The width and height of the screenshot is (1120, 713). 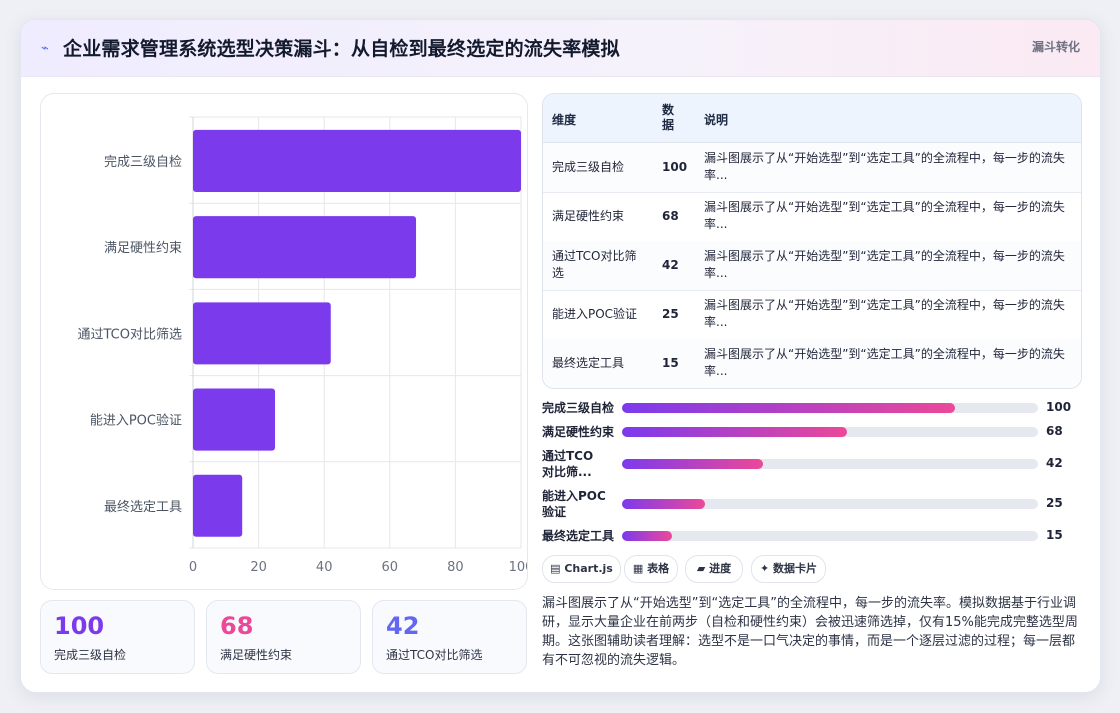 What do you see at coordinates (1059, 407) in the screenshot?
I see `progress-value: 100` at bounding box center [1059, 407].